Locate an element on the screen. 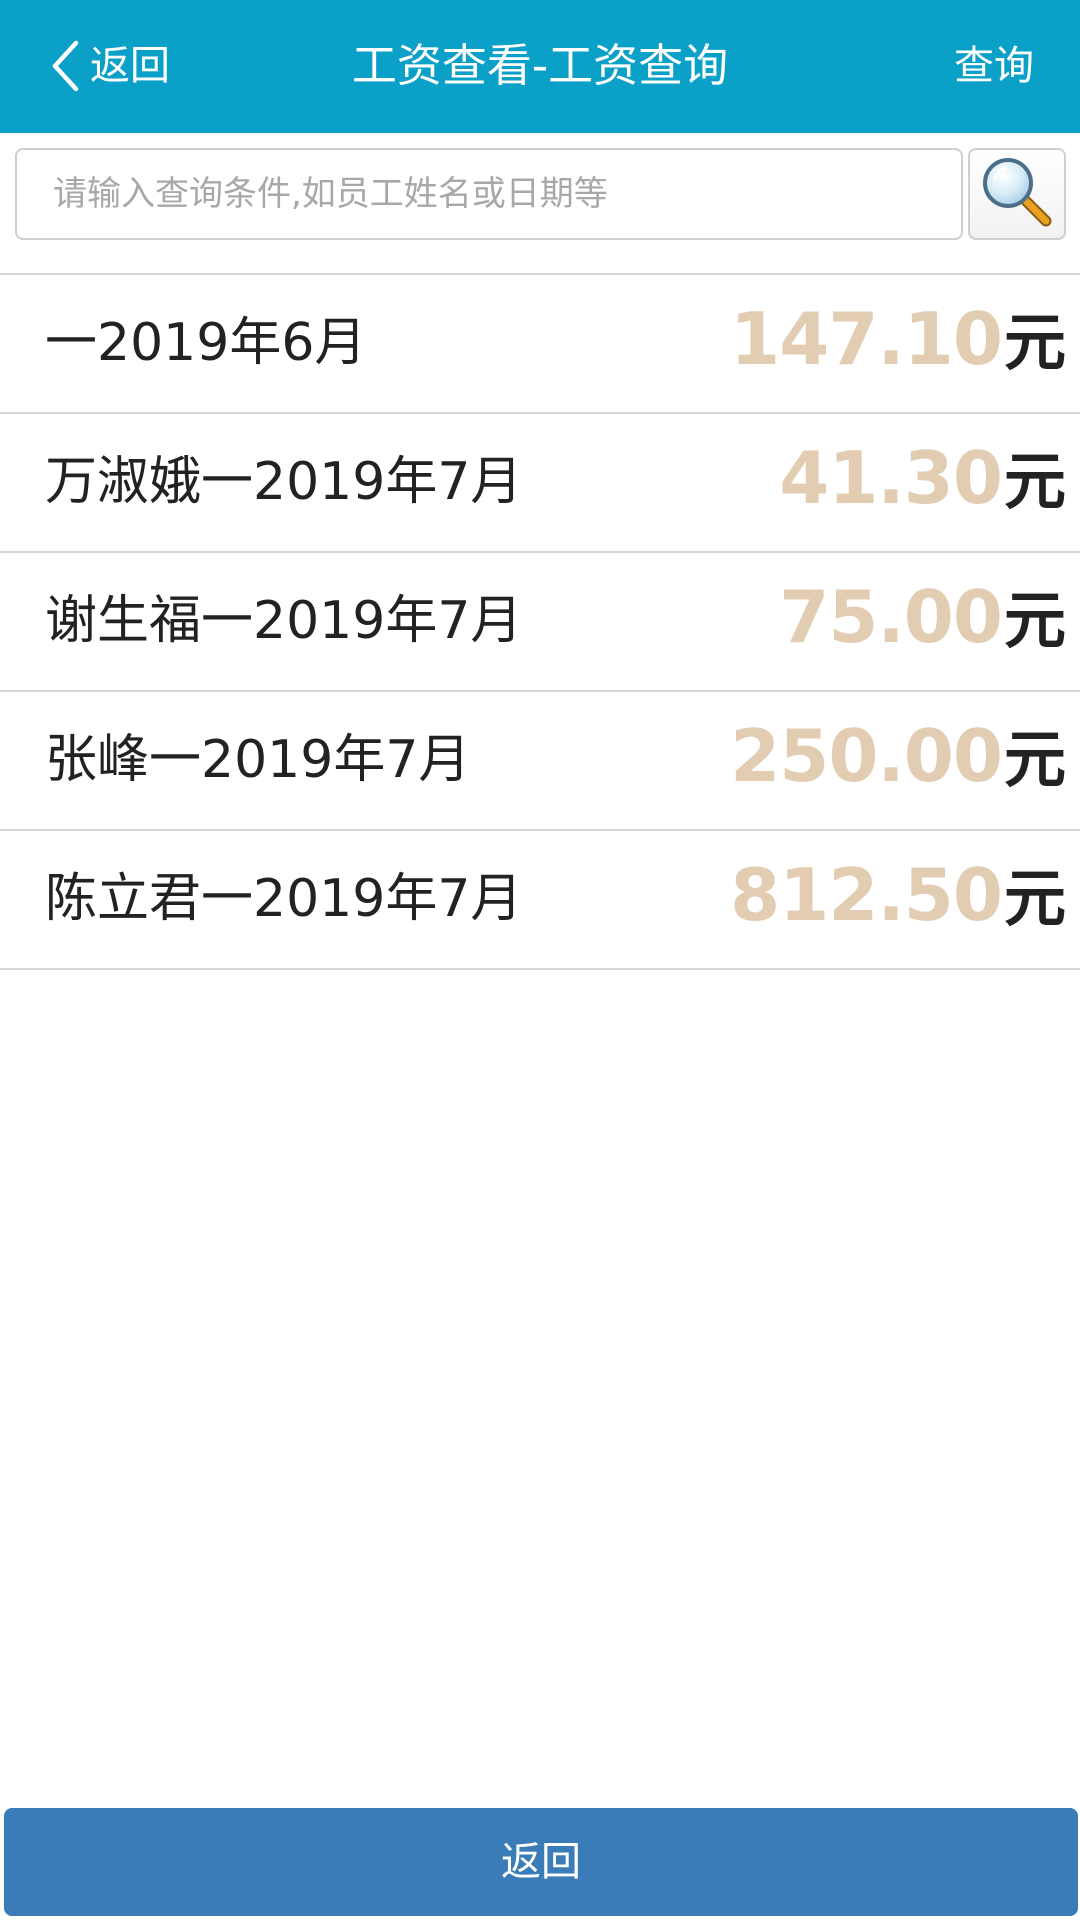  search-bar is located at coordinates (540, 203).